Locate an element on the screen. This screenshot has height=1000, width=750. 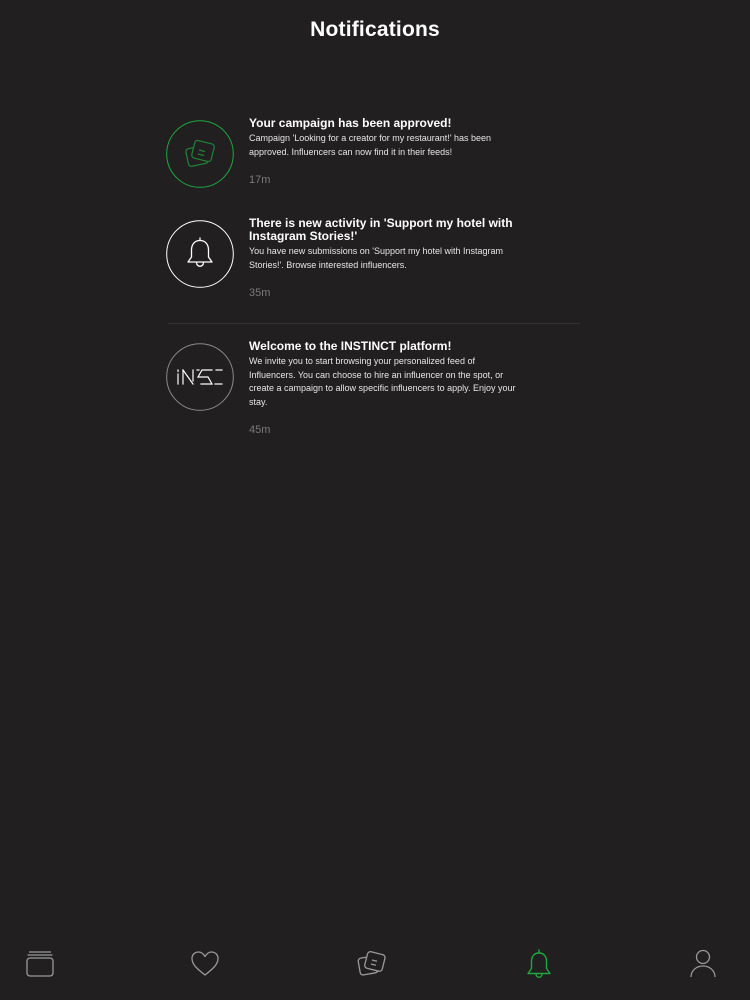
tab-campaigns is located at coordinates (372, 964).